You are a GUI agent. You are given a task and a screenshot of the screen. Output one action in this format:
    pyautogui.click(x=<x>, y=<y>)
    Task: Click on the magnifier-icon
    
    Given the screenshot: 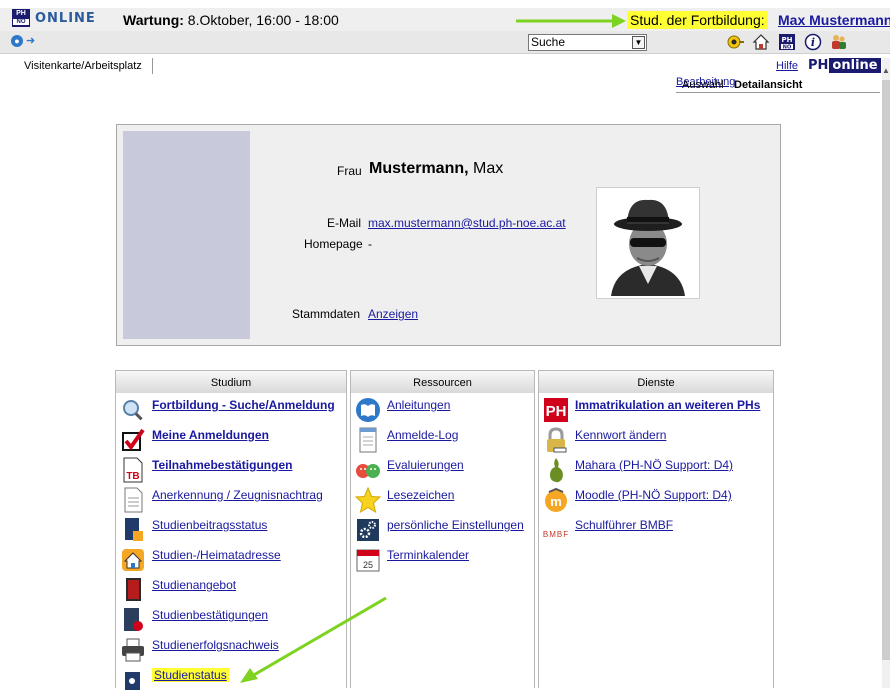 What is the action you would take?
    pyautogui.click(x=133, y=410)
    